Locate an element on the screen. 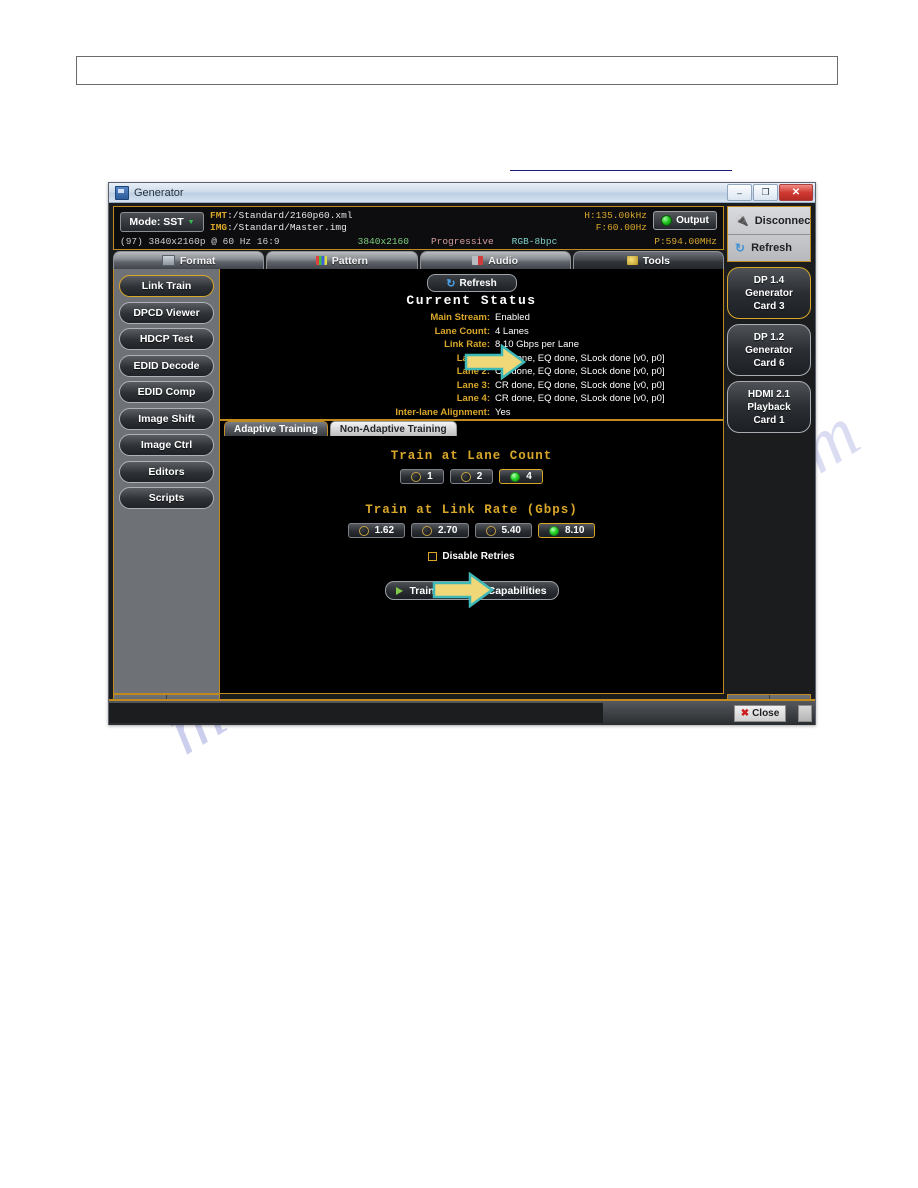 The height and width of the screenshot is (1188, 918). maximize-button: ❐ is located at coordinates (765, 192).